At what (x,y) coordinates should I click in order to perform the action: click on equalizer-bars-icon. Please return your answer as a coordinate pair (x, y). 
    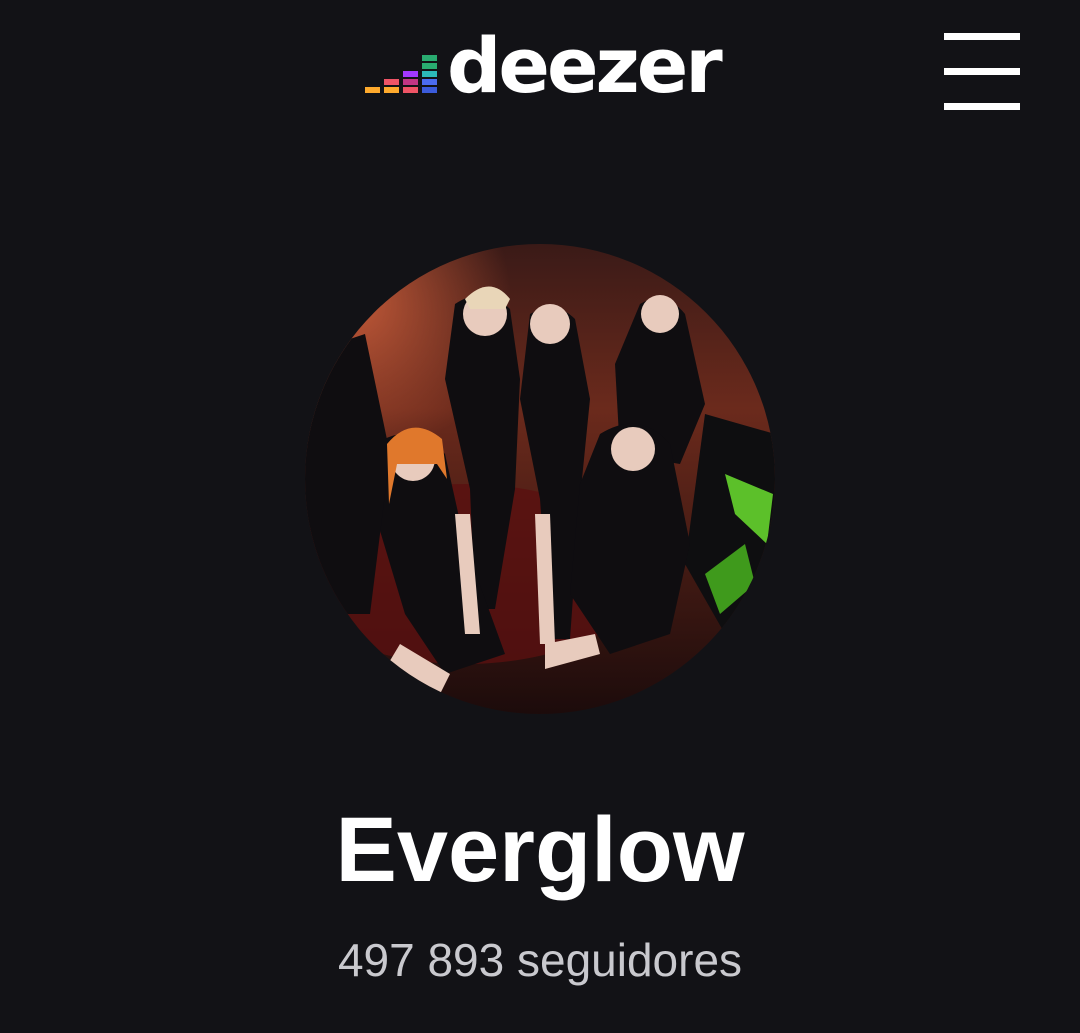
    Looking at the image, I should click on (401, 70).